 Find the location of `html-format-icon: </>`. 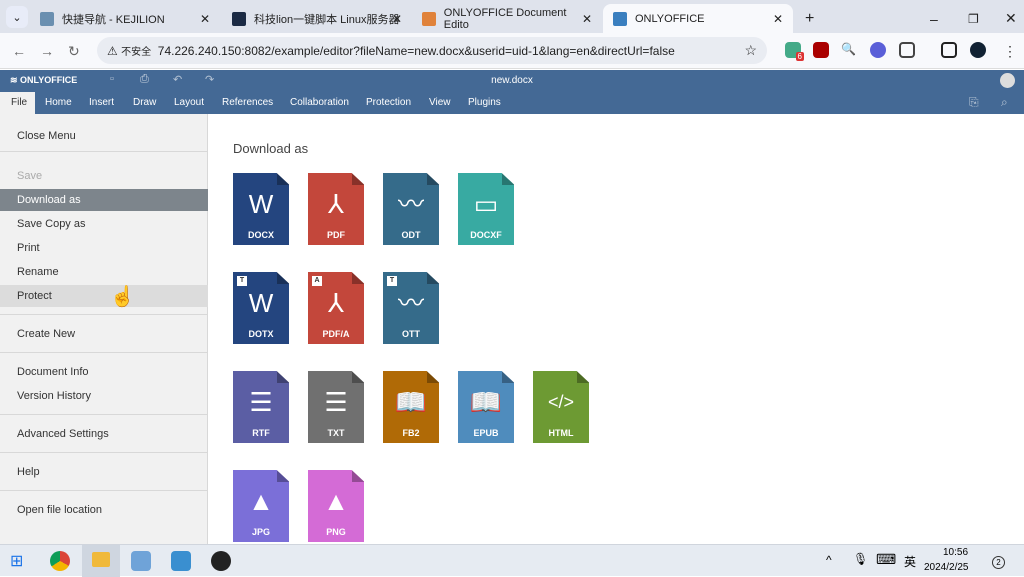

html-format-icon: </> is located at coordinates (561, 402).